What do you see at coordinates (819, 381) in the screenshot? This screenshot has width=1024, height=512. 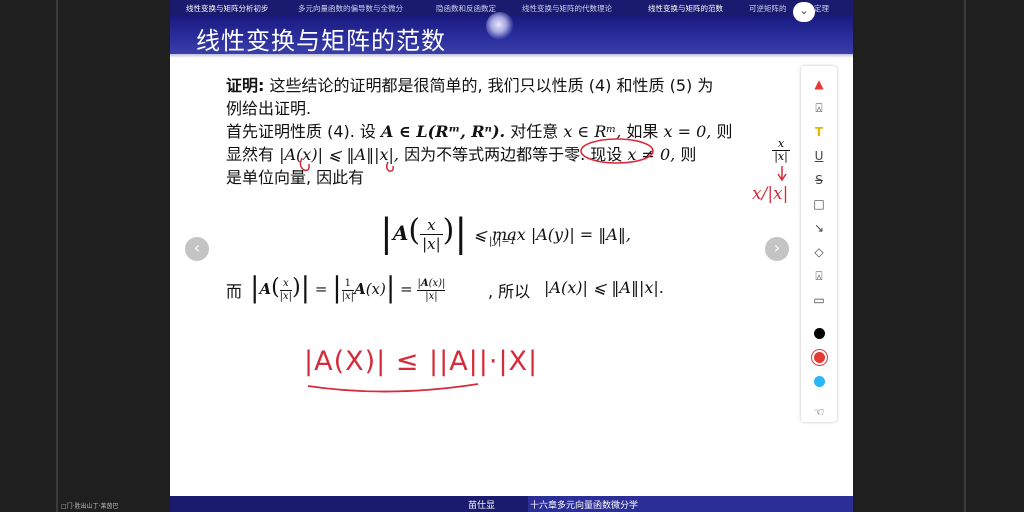 I see `color-blue` at bounding box center [819, 381].